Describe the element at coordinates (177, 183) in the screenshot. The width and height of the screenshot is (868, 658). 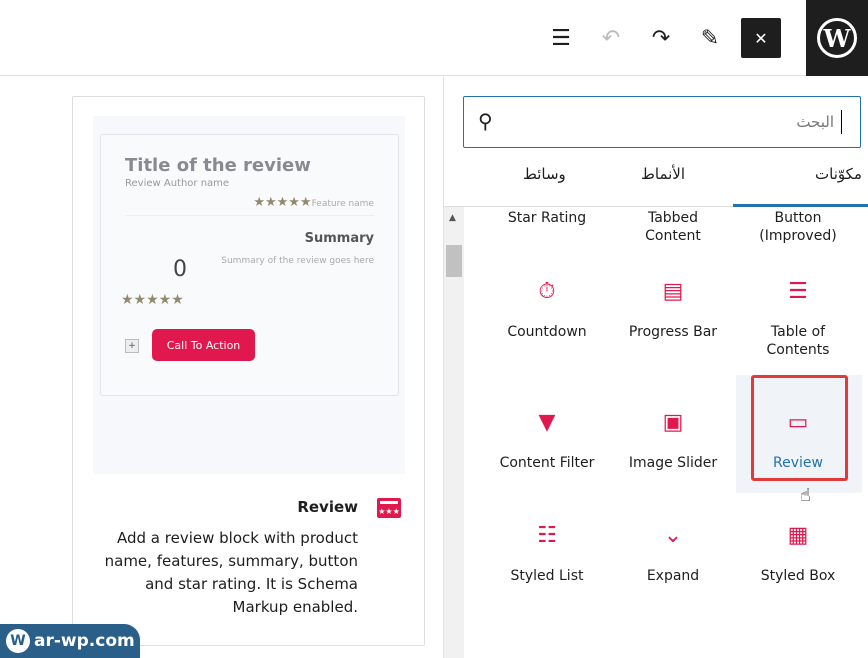
I see `review-author: Review Author name` at that location.